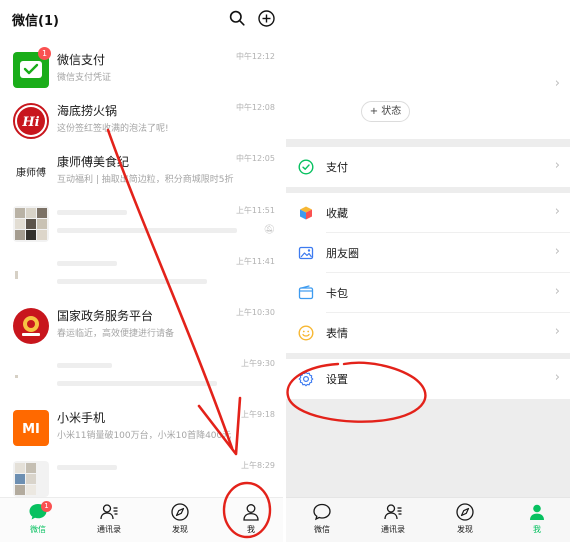  Describe the element at coordinates (84, 78) in the screenshot. I see `chat-preview: 微信支付凭证` at that location.